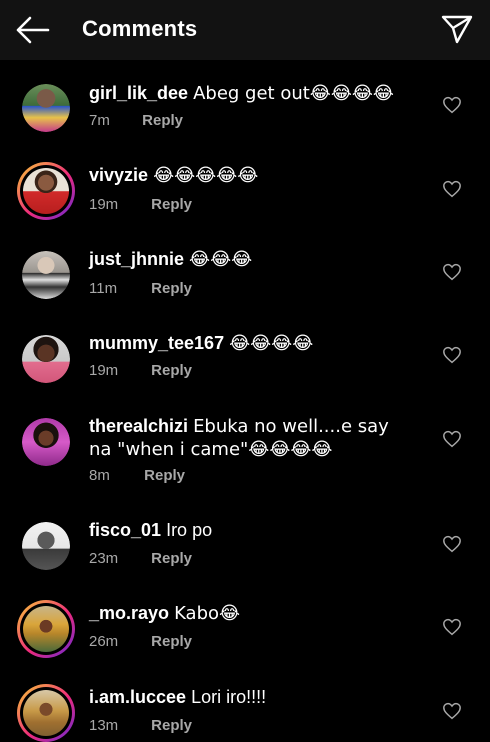 The height and width of the screenshot is (742, 490). Describe the element at coordinates (249, 530) in the screenshot. I see `comment-text-block: fisco_01 Iro po` at that location.